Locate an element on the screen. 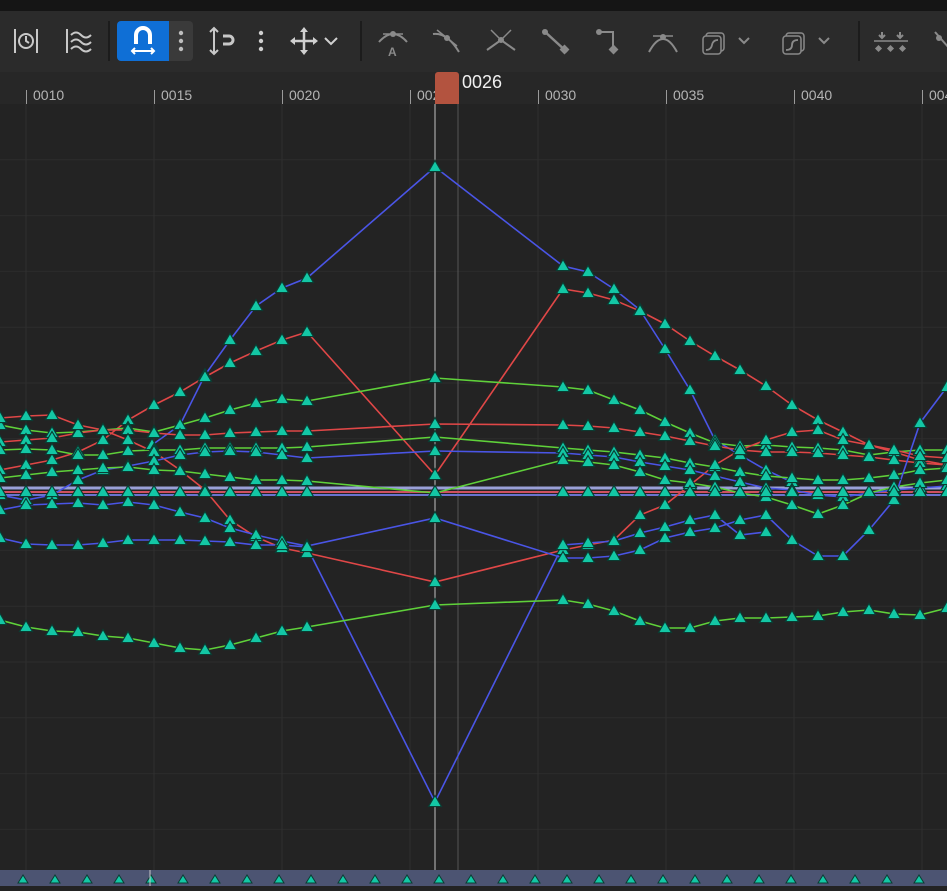  filter-button is located at coordinates (891, 41).